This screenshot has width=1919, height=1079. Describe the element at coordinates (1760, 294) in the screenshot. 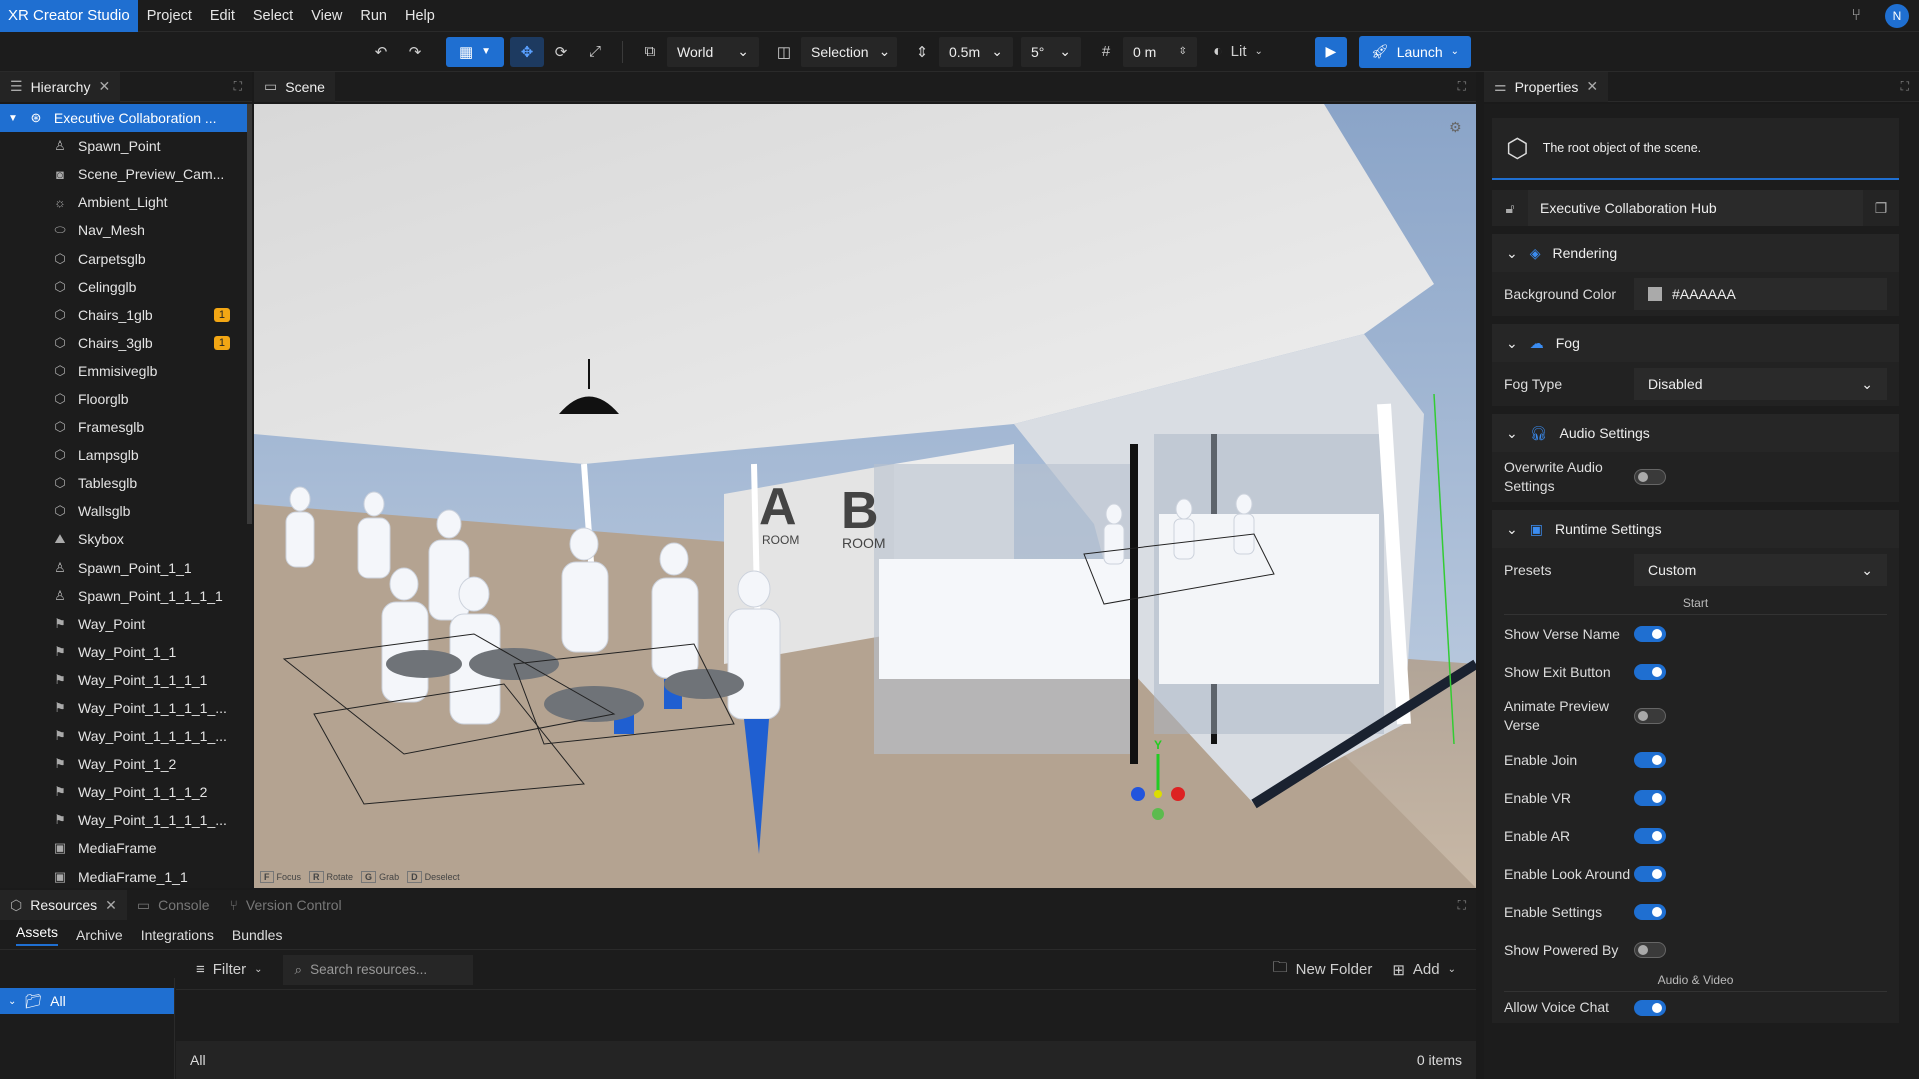

I see `background-color-picker: #AAAAAA` at that location.